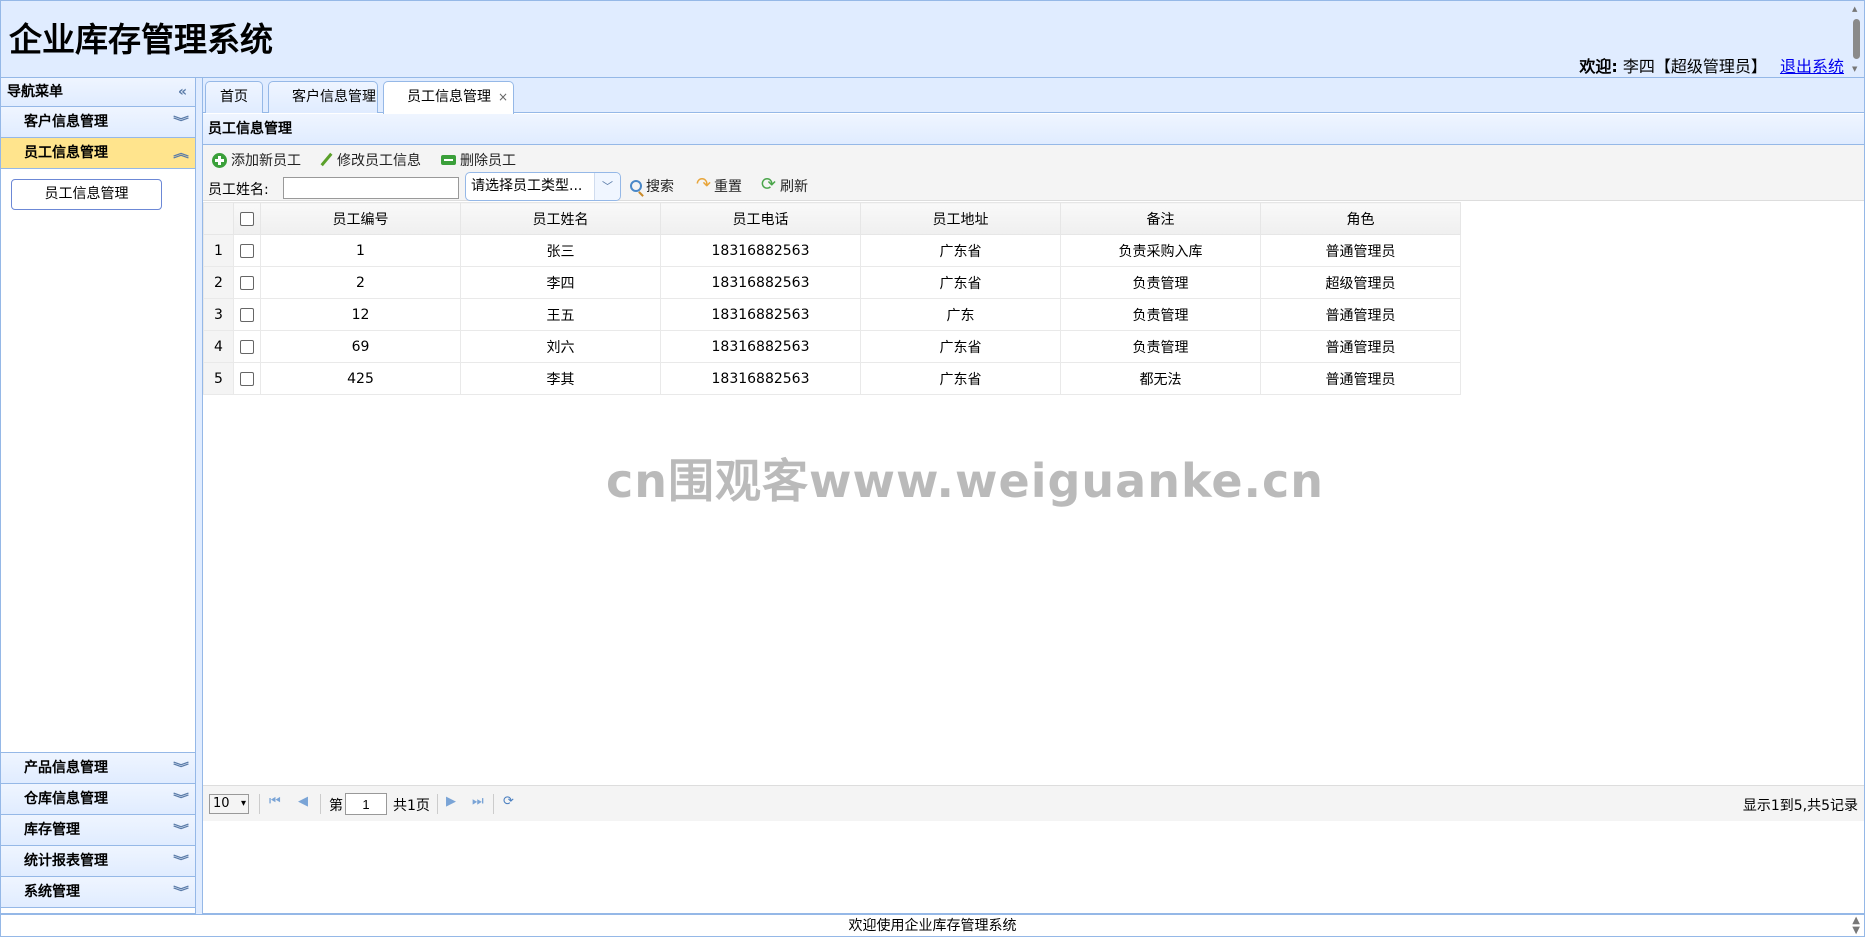 Image resolution: width=1865 pixels, height=937 pixels. Describe the element at coordinates (98, 892) in the screenshot. I see `nav-section-system: 系统管理 ︾` at that location.